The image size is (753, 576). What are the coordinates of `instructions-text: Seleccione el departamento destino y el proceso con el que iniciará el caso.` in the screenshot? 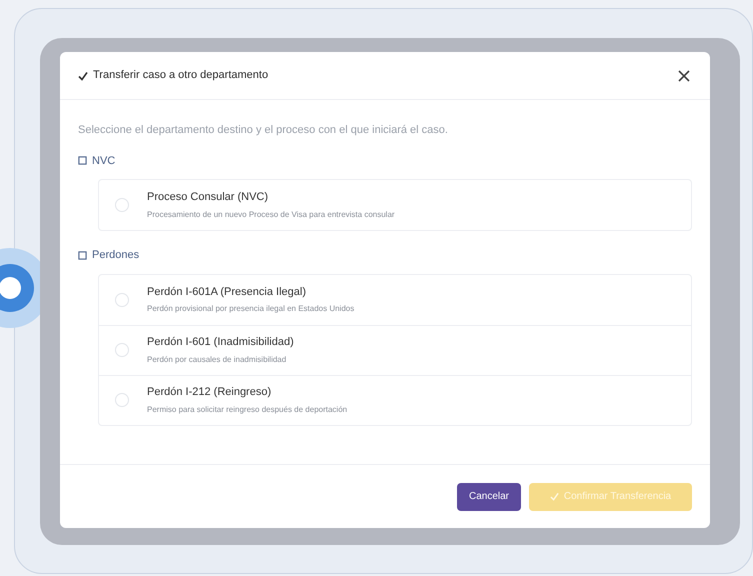 It's located at (263, 130).